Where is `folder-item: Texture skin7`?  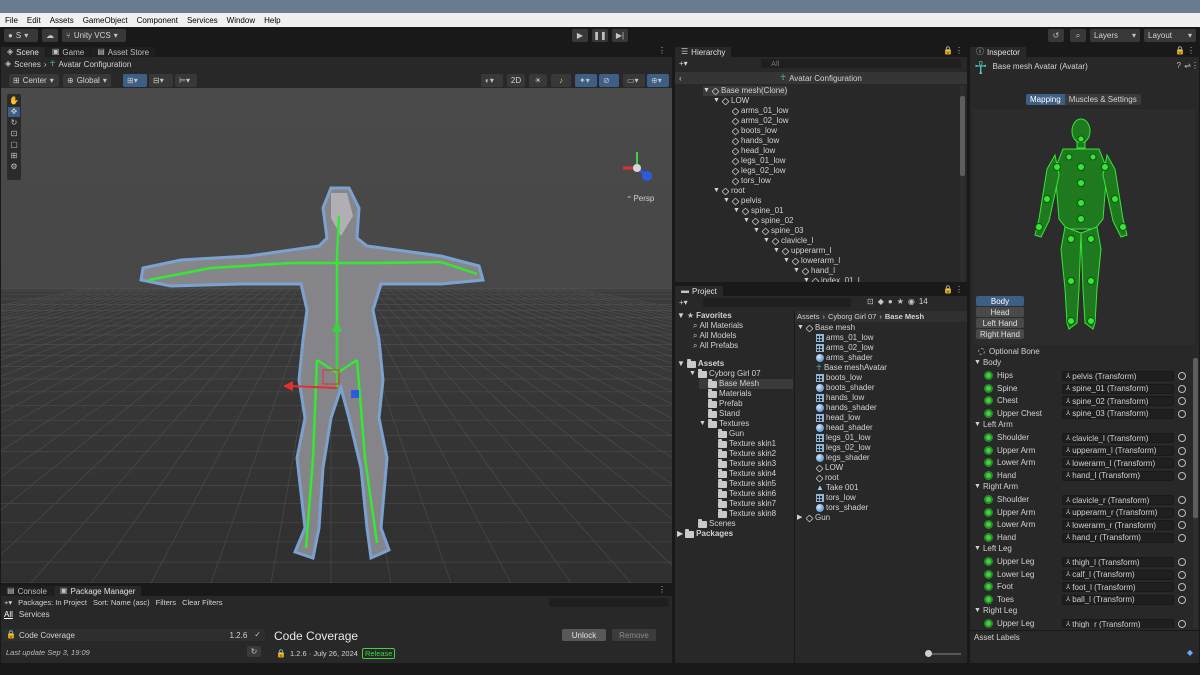 folder-item: Texture skin7 is located at coordinates (742, 503).